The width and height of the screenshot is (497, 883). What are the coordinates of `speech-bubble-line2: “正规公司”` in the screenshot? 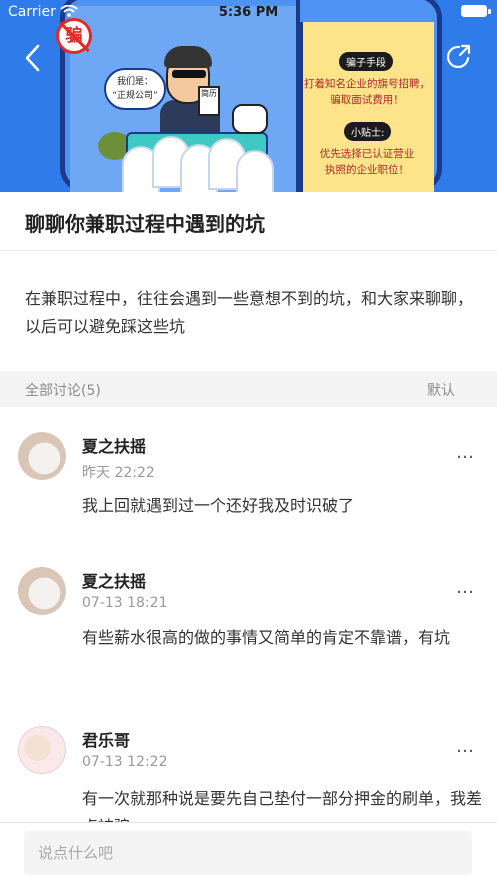 It's located at (135, 96).